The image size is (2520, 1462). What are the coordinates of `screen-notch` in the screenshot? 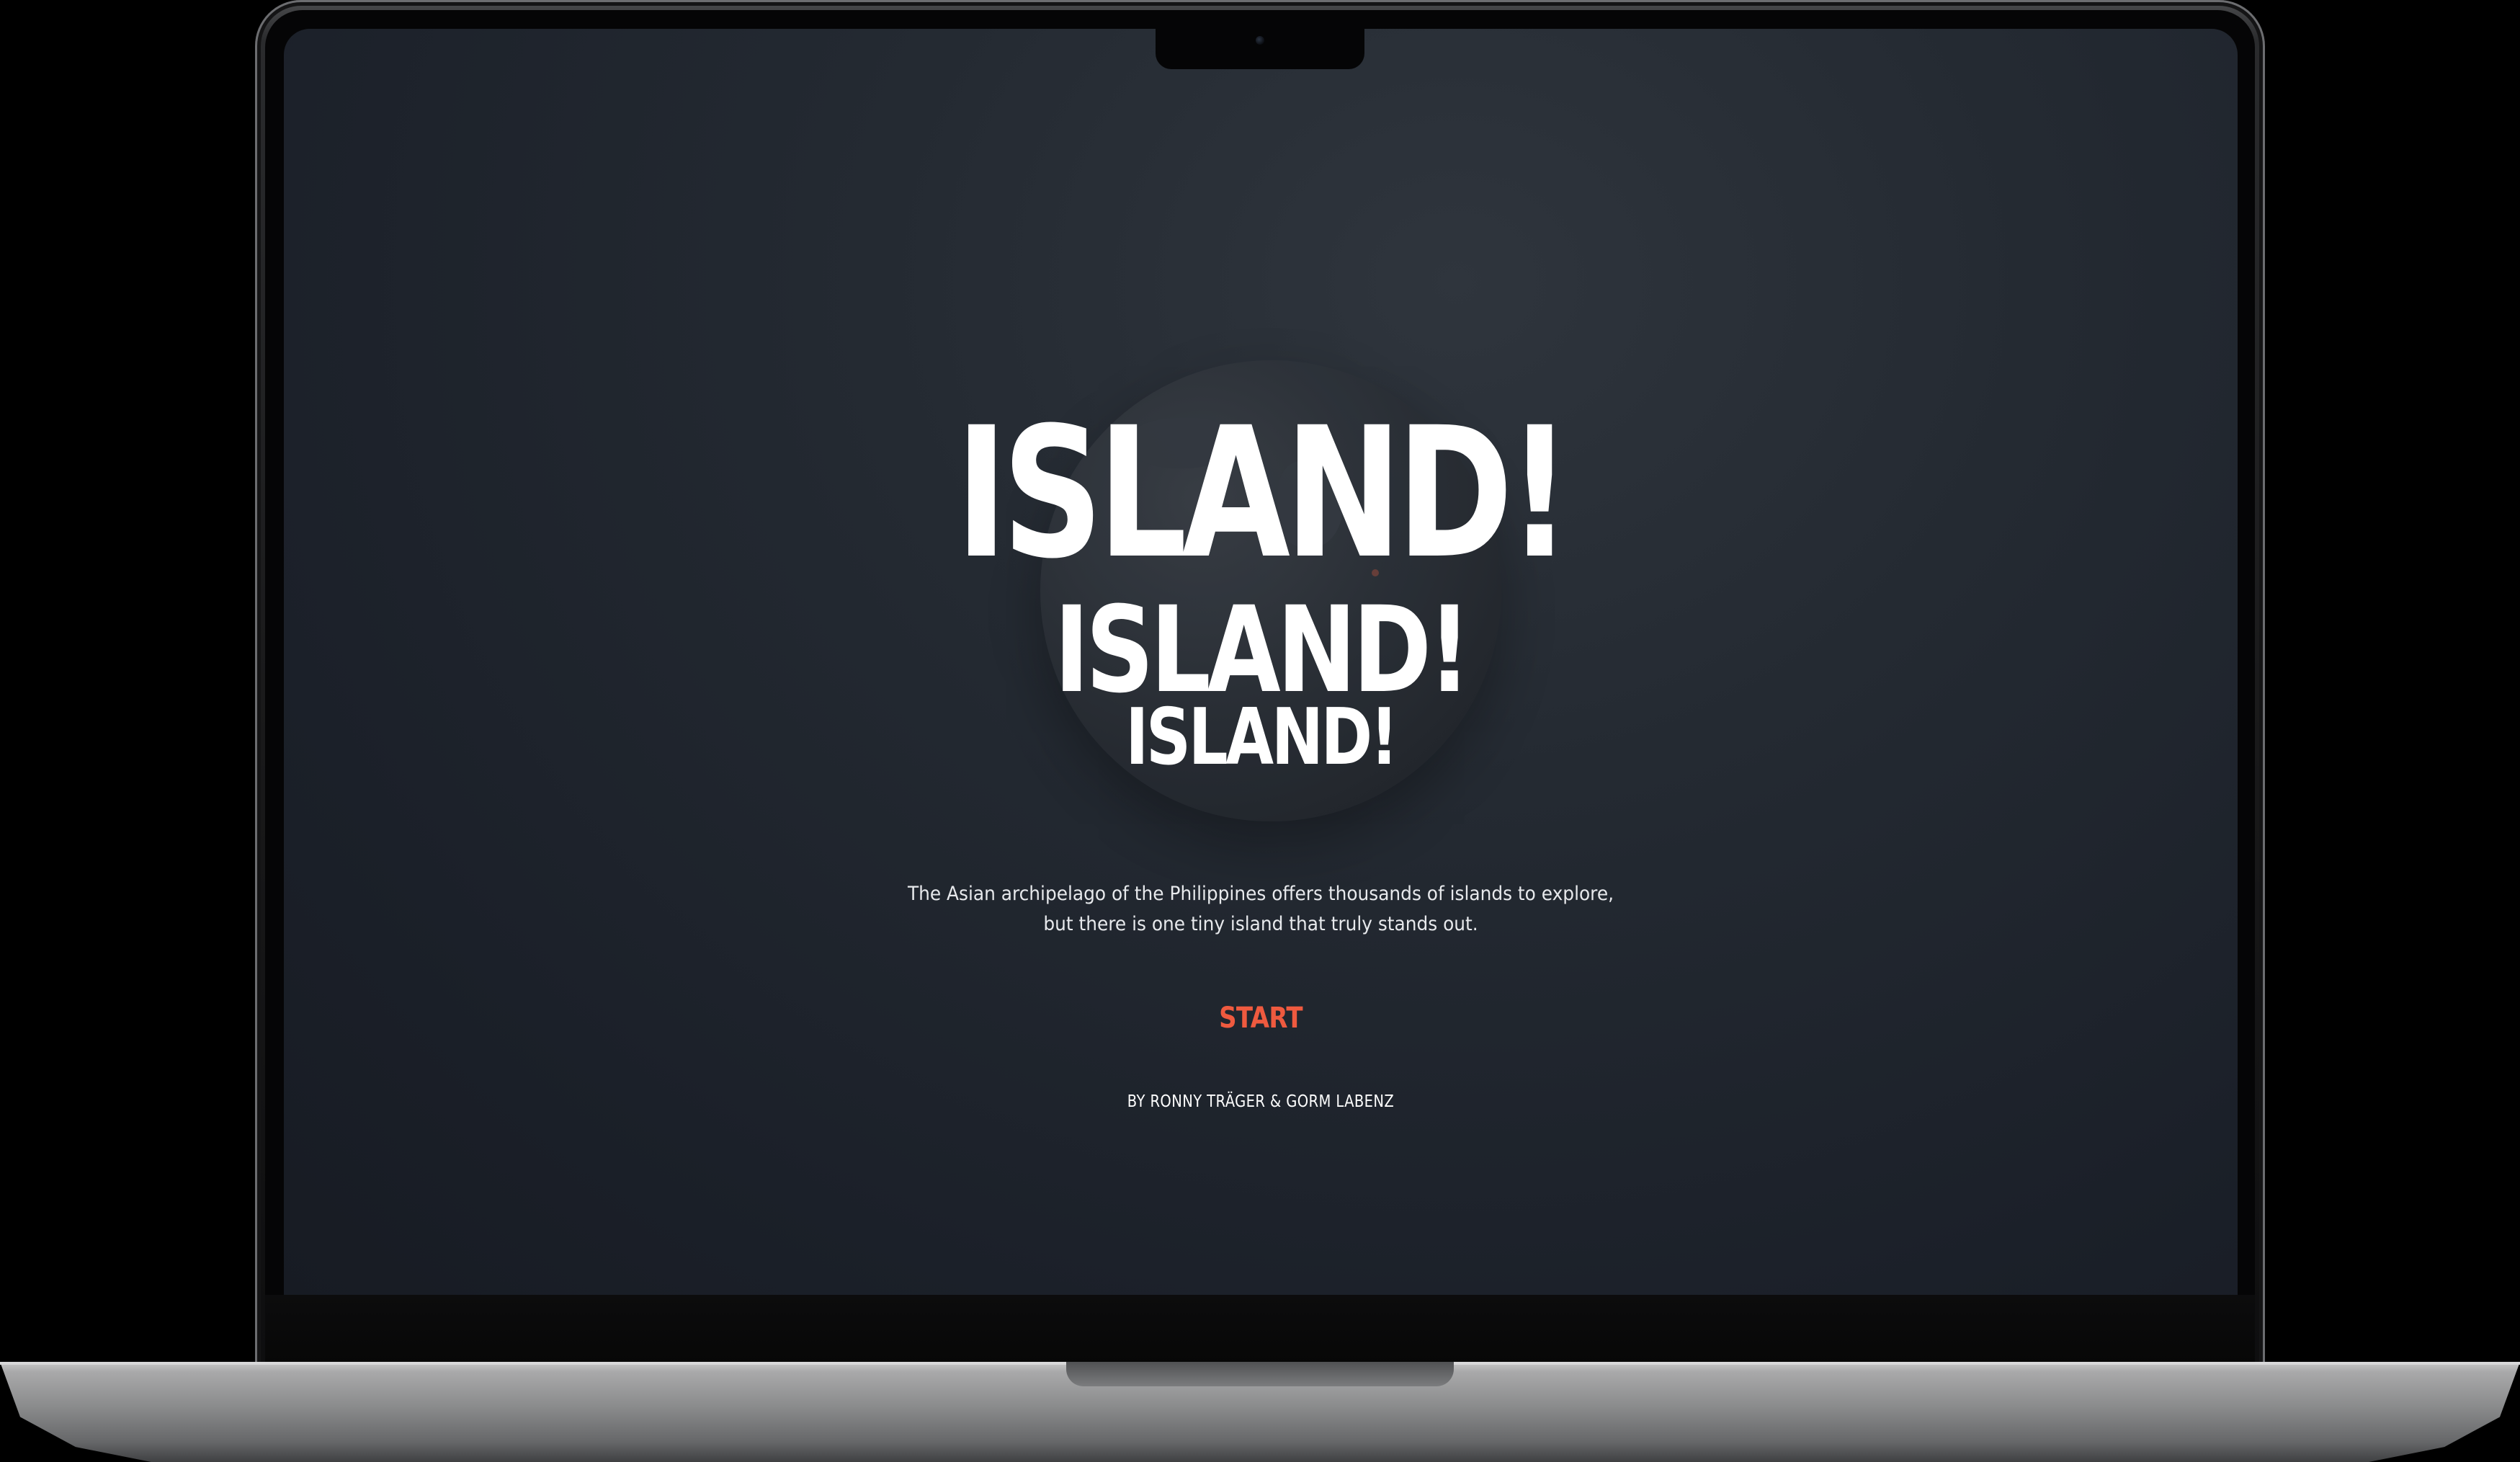 It's located at (1260, 49).